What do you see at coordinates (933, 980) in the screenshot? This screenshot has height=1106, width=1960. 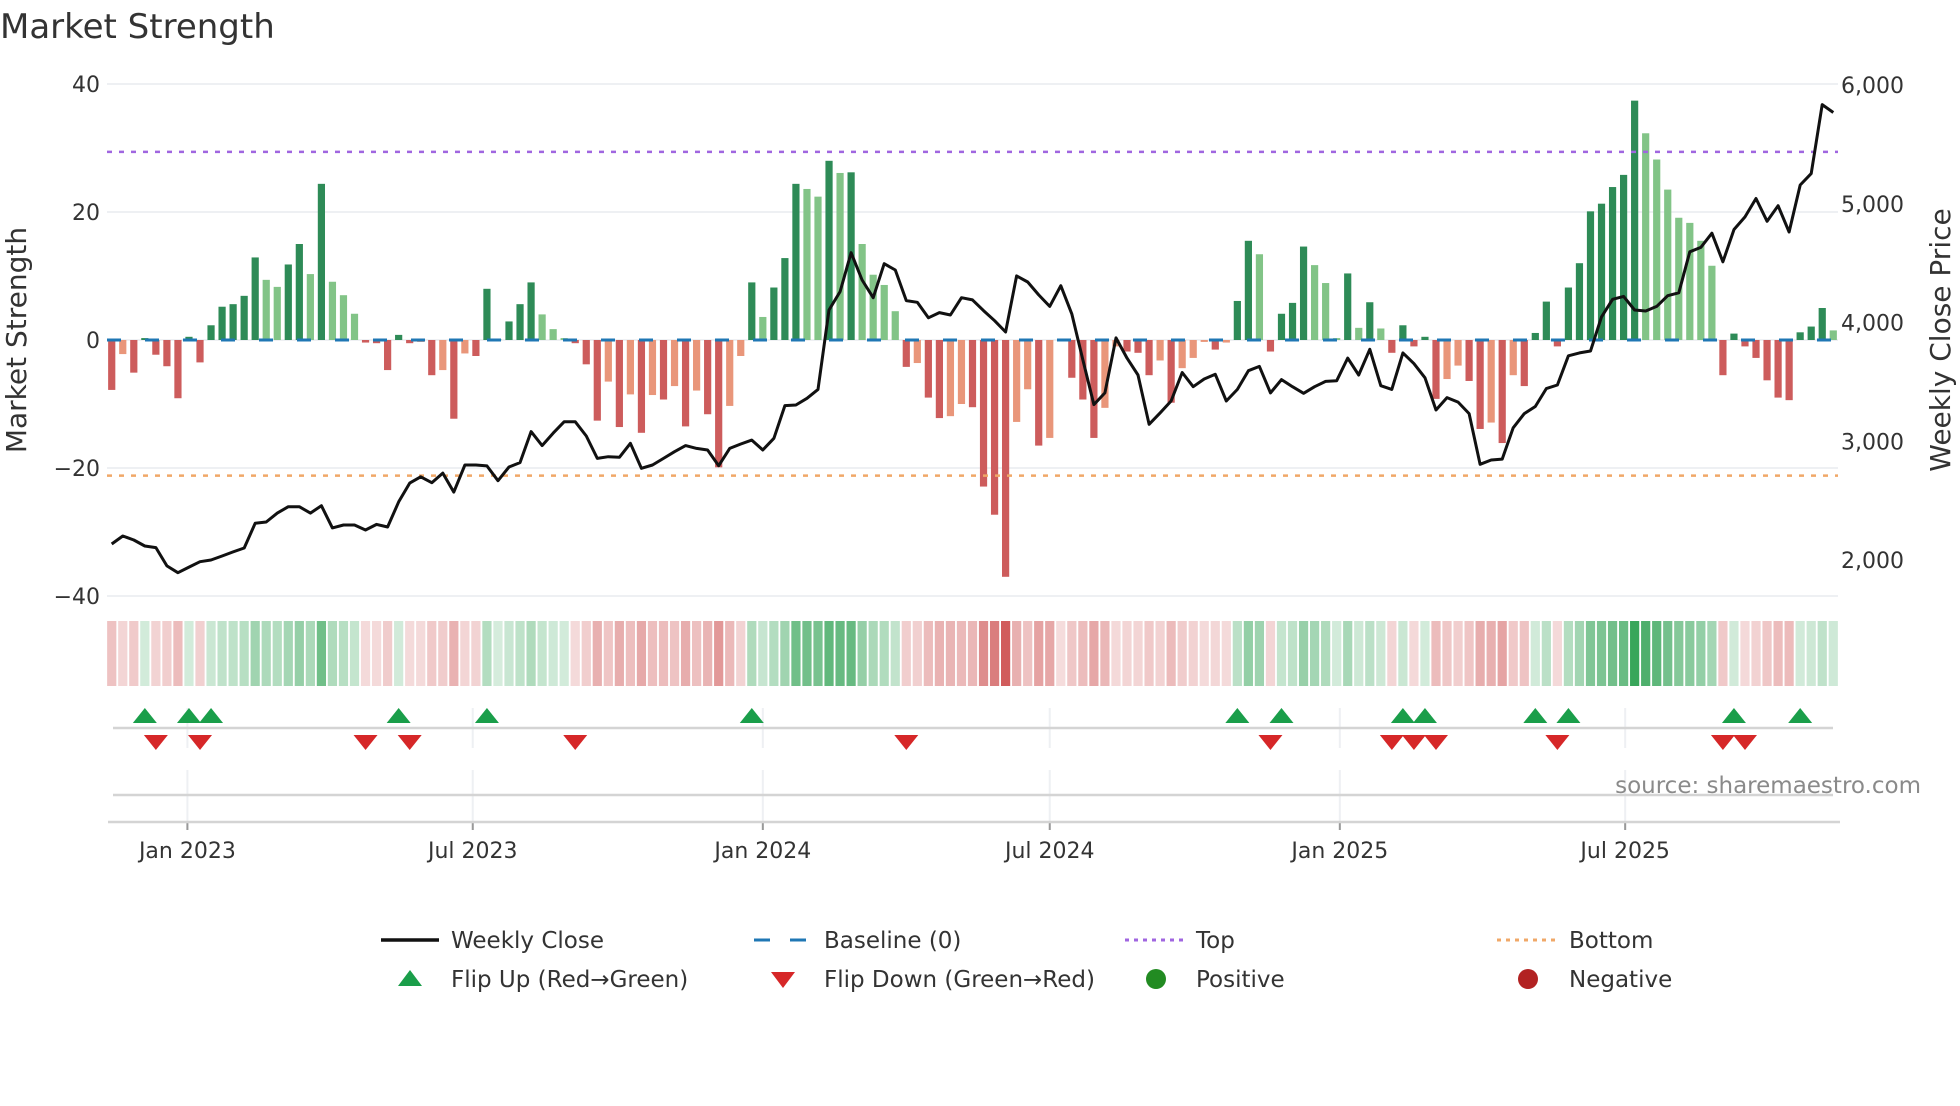 I see `legend-item-flip-down: Flip Down (Green→Red)` at bounding box center [933, 980].